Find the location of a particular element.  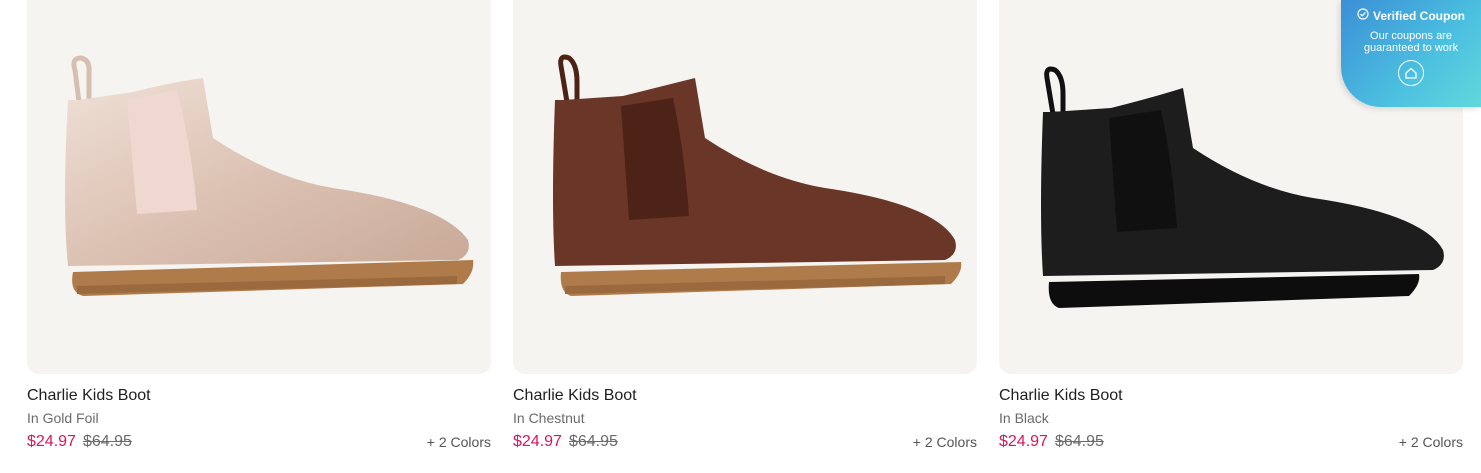

product-variant: In Chestnut is located at coordinates (549, 418).